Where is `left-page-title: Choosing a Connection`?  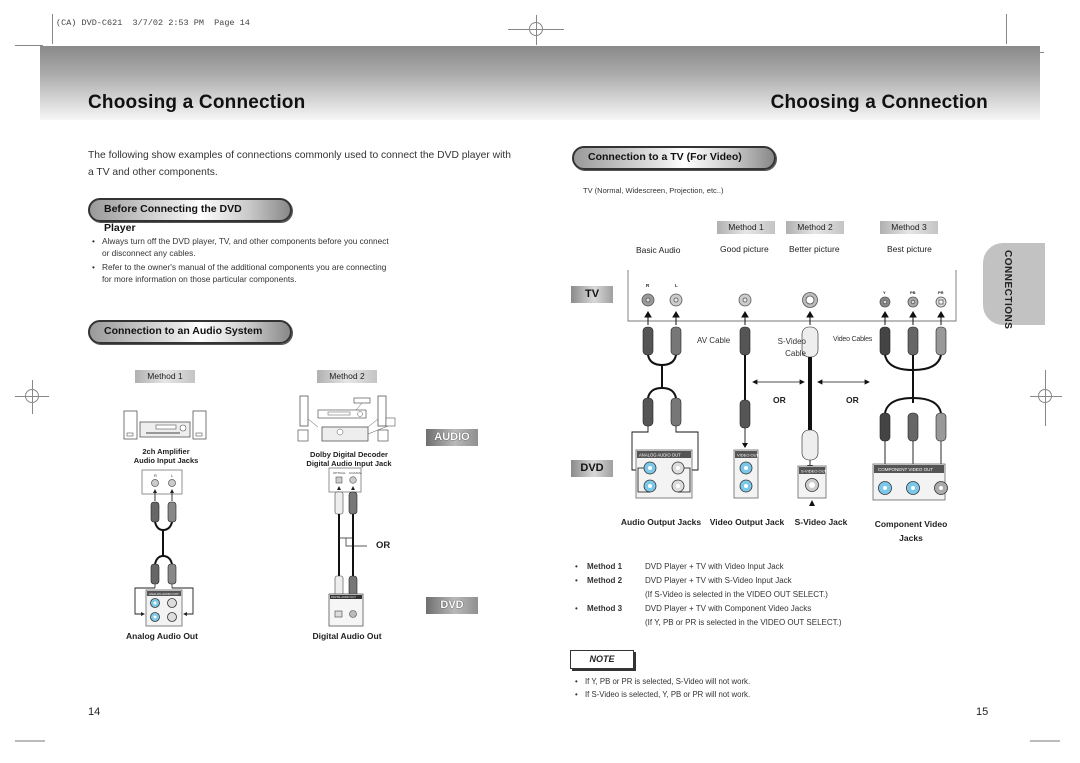
left-page-title: Choosing a Connection is located at coordinates (197, 102).